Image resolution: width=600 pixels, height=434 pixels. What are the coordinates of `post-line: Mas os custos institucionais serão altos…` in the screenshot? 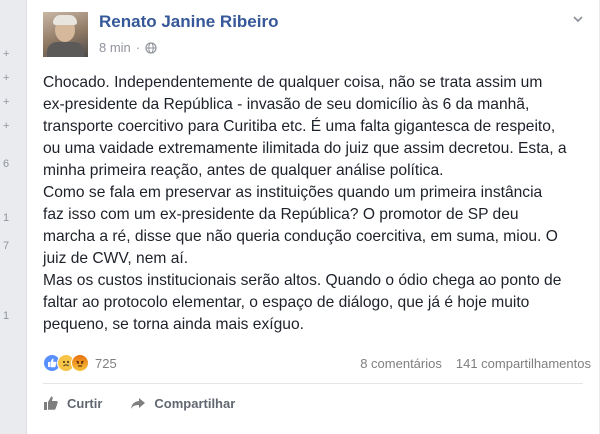 It's located at (302, 280).